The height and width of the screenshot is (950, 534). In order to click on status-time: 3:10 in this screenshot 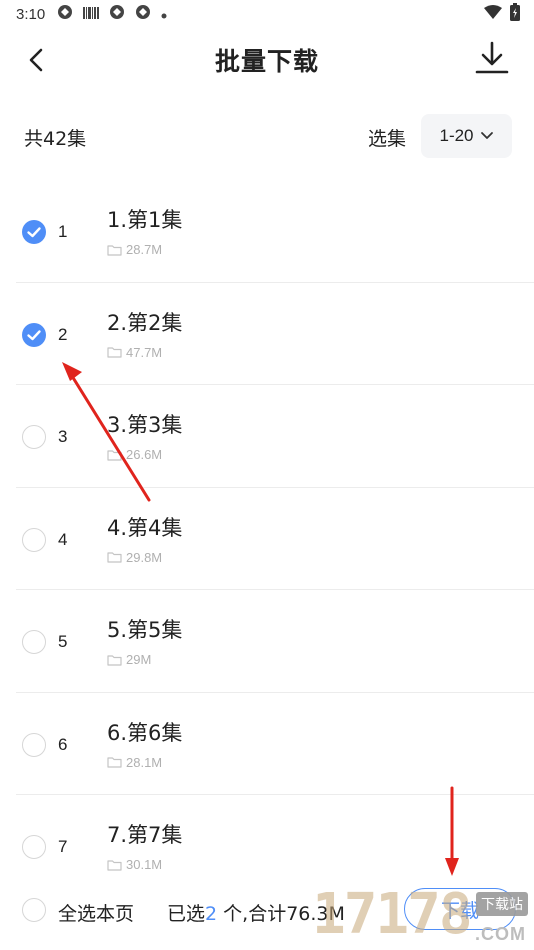, I will do `click(31, 14)`.